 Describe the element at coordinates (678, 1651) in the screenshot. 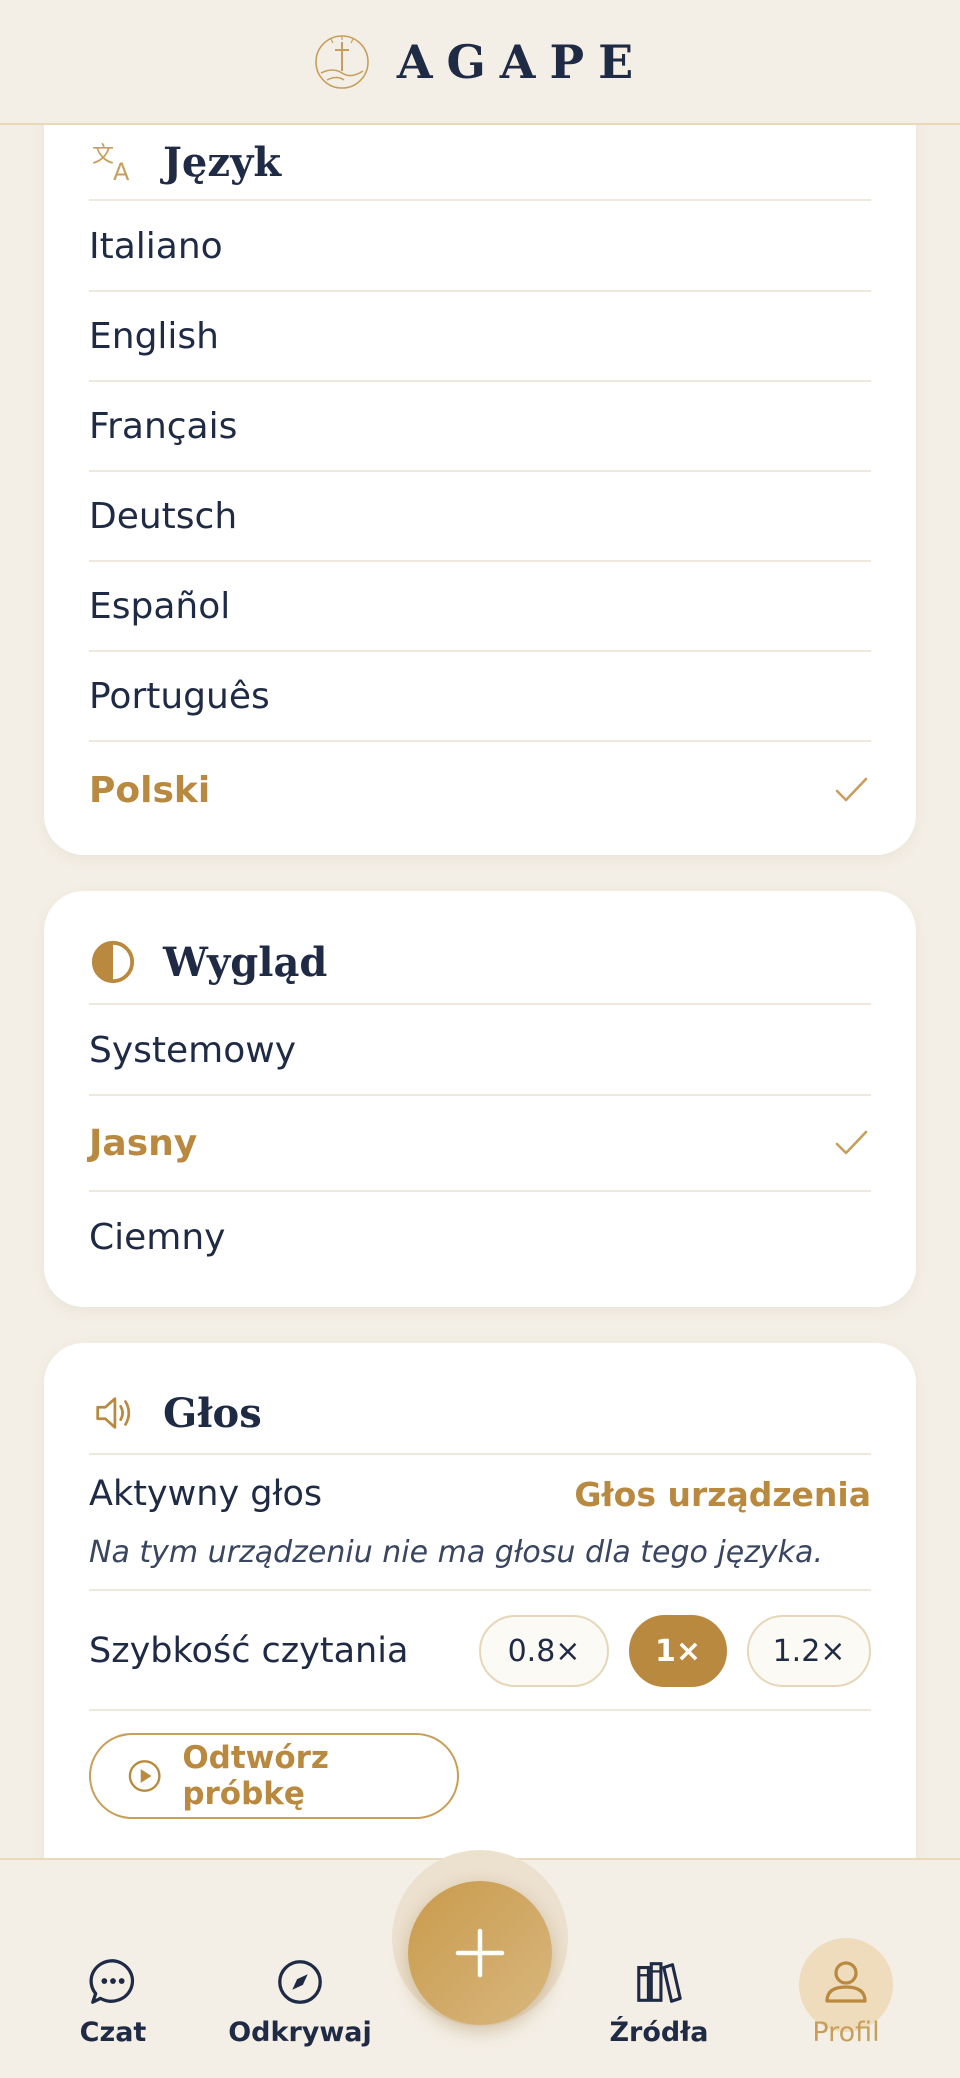

I see `speed-chip-1: 1×` at that location.